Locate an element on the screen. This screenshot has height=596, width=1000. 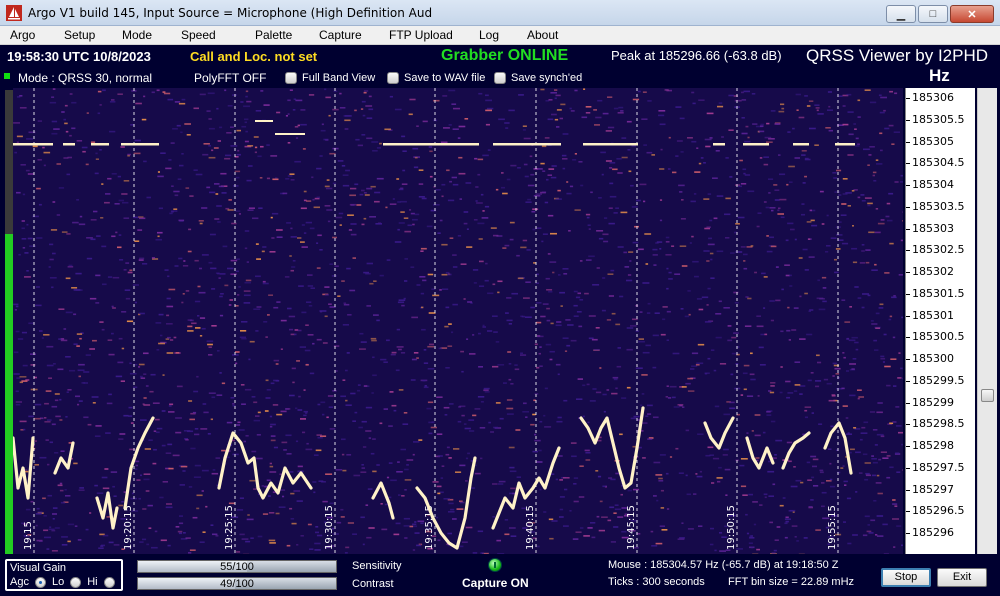
hz-unit-label: Hz is located at coordinates (939, 75).